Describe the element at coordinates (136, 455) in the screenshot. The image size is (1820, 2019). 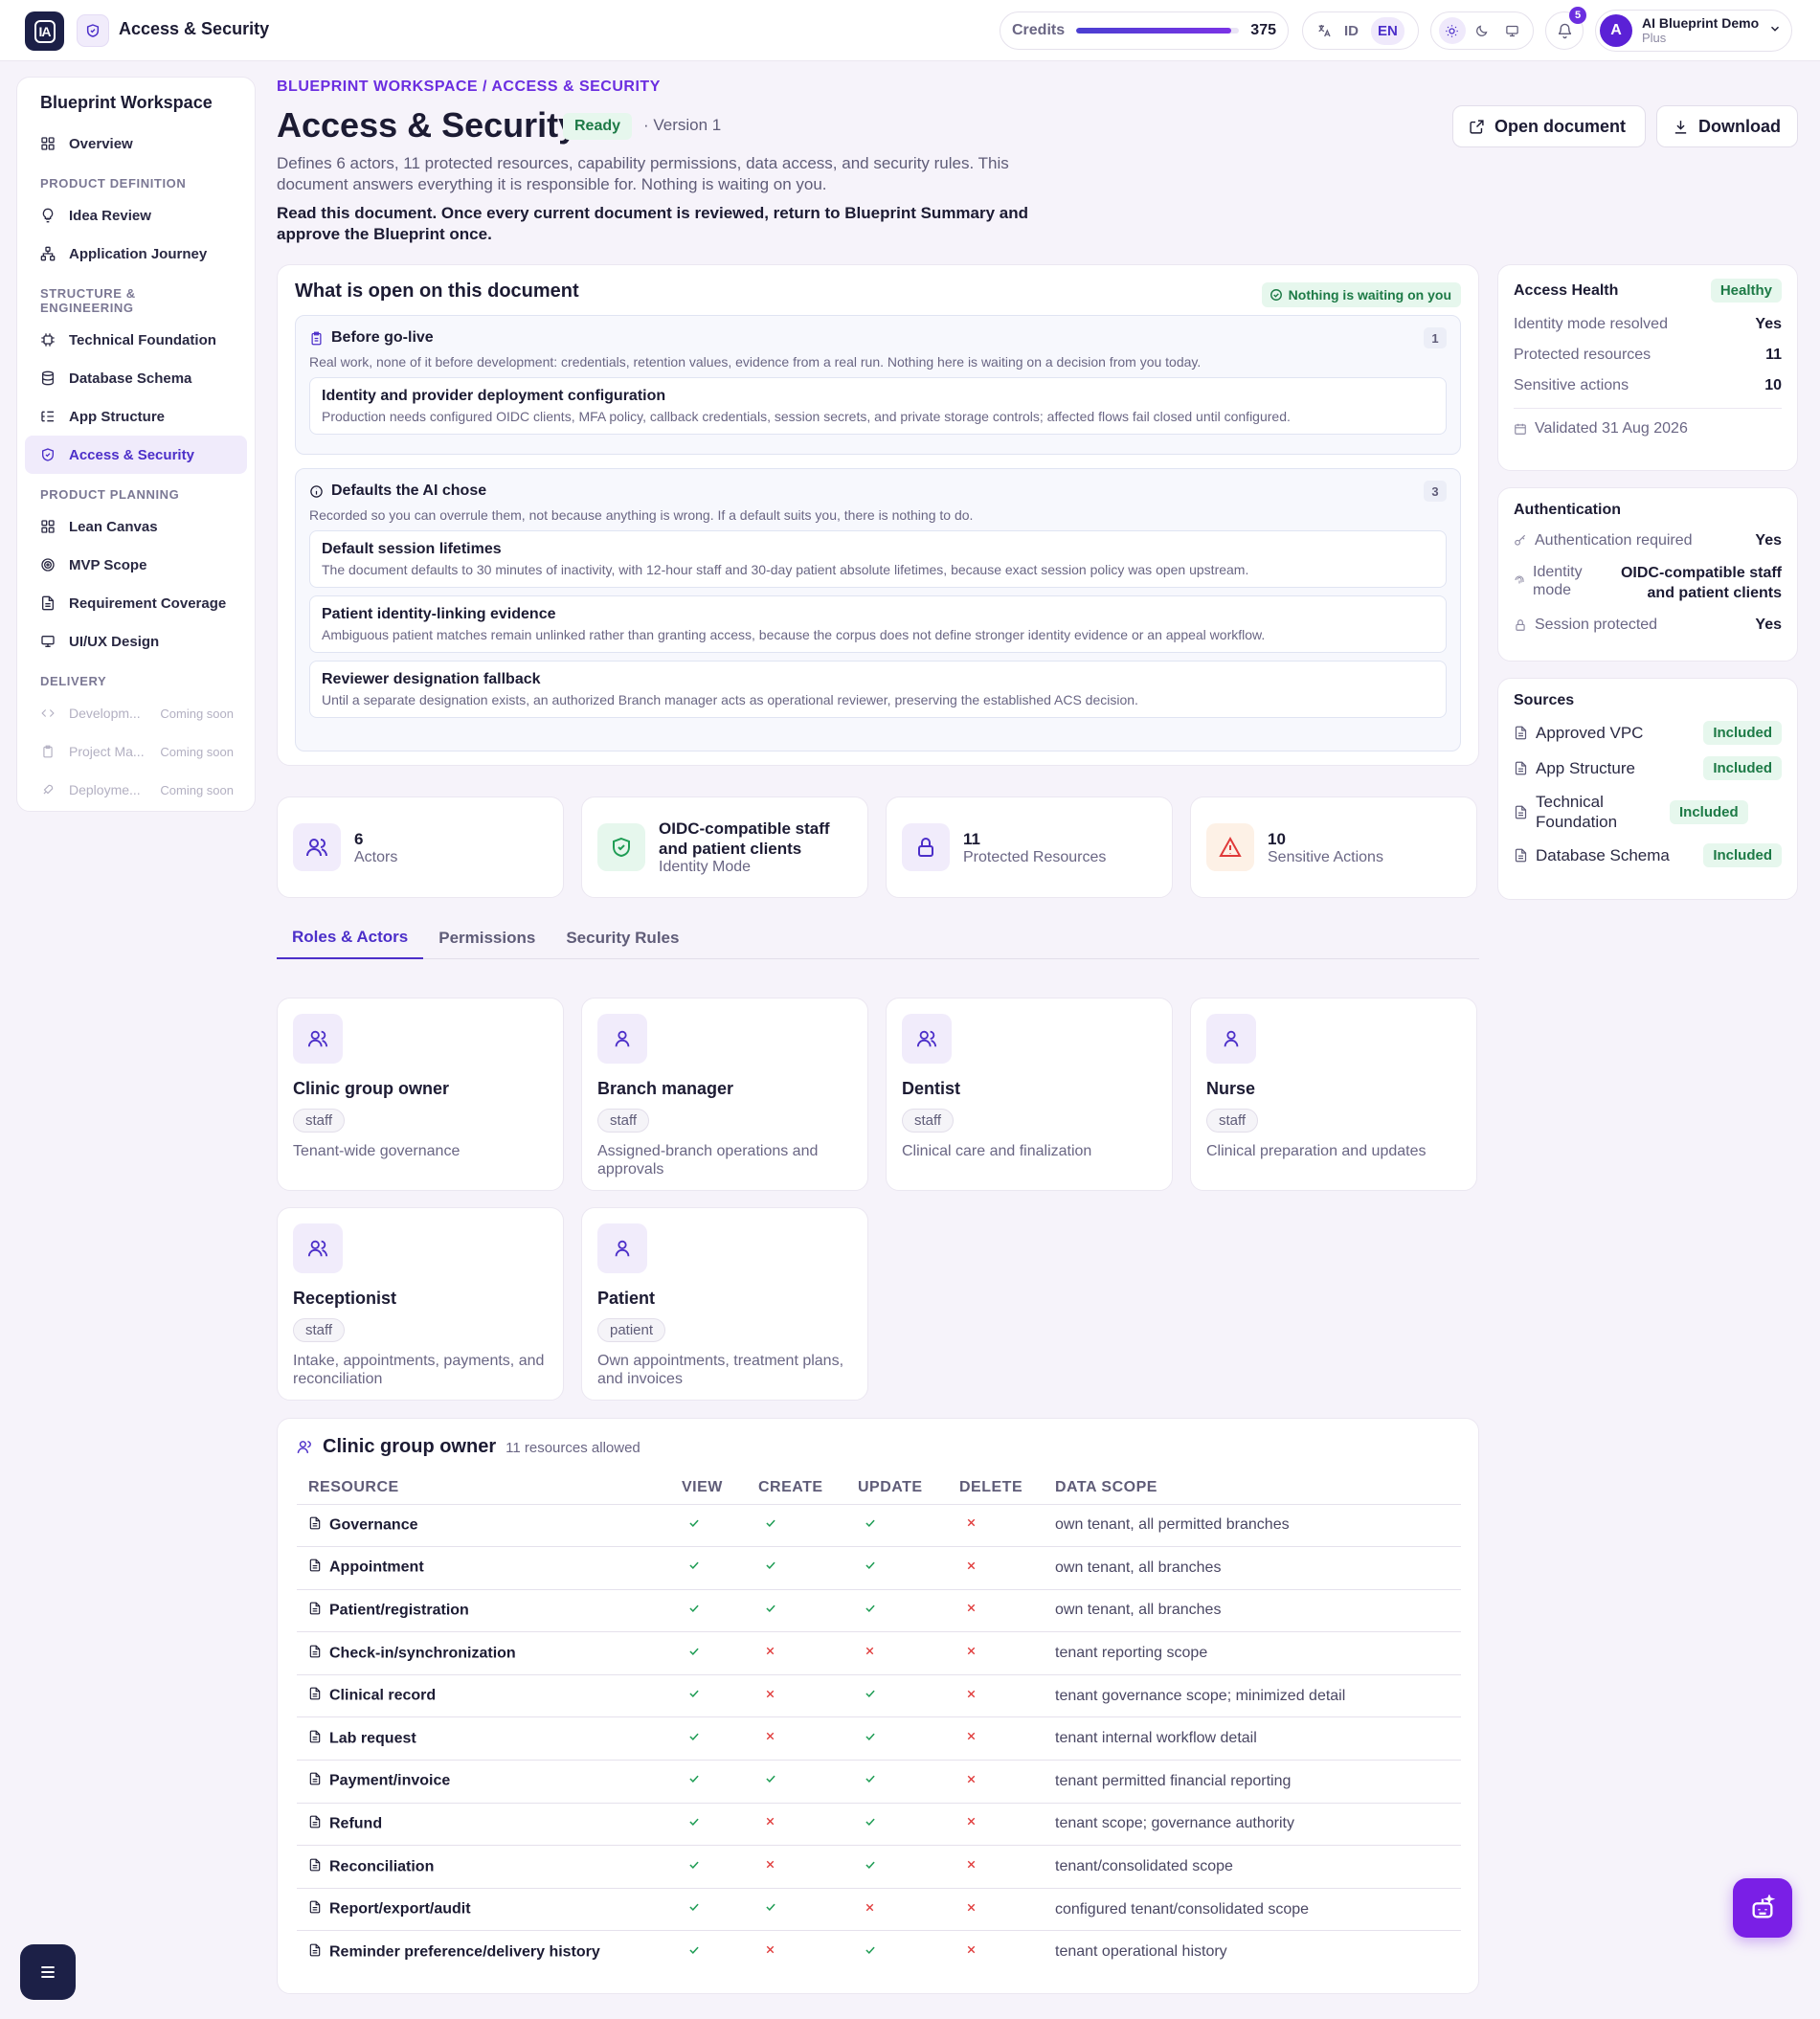
I see `sidebar-item-access-security: Access & Security` at that location.